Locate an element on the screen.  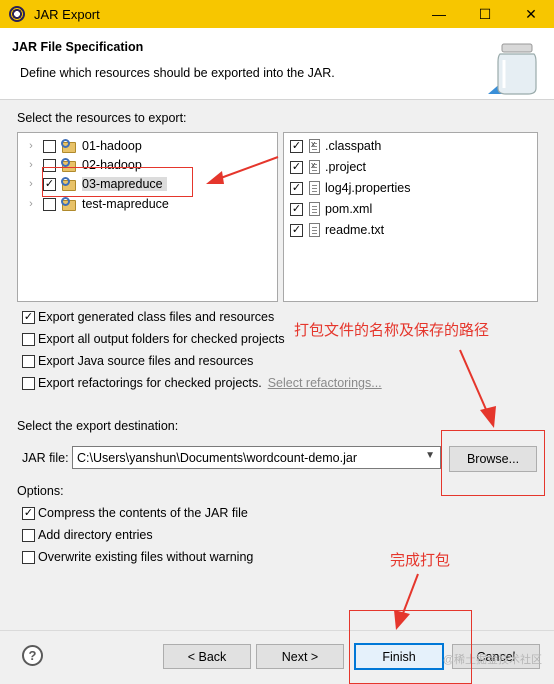
file-item-classpath: ✓ .classpath is located at coordinates (335, 146).